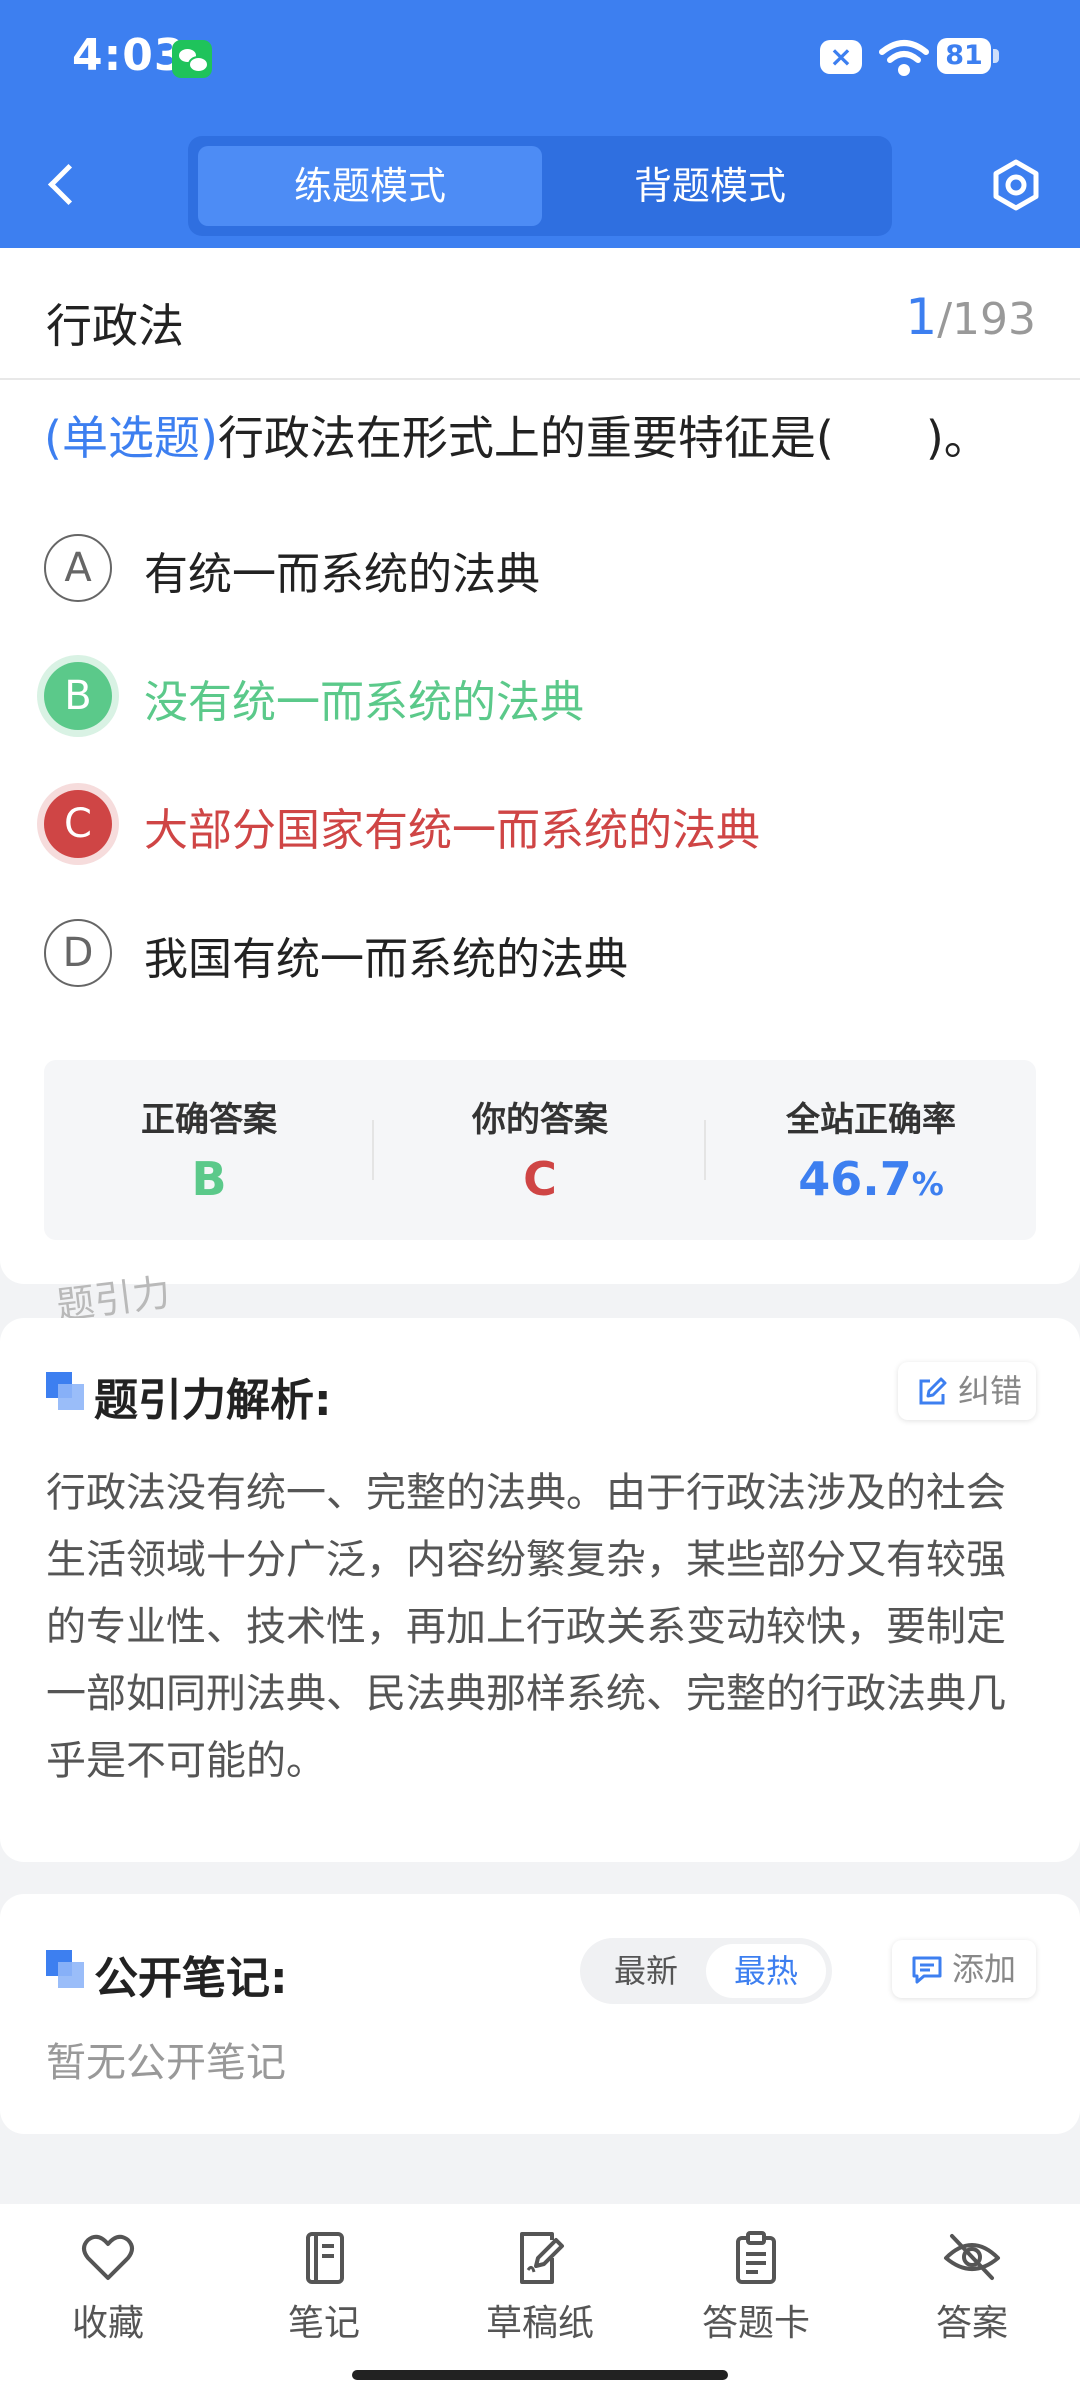 This screenshot has width=1080, height=2400. I want to click on option-a: A 有统一而系统的法典, so click(539, 570).